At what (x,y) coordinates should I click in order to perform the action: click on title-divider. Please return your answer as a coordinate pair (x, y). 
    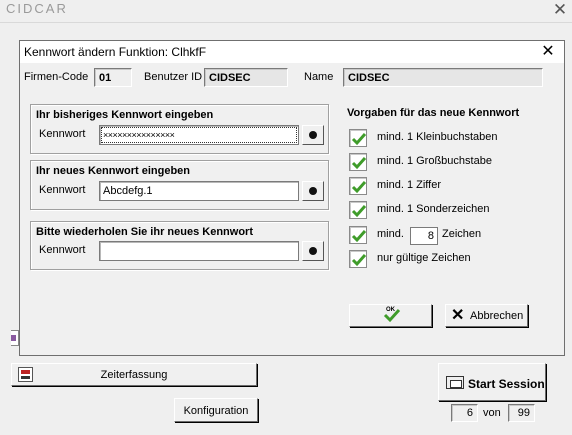
    Looking at the image, I should click on (286, 22).